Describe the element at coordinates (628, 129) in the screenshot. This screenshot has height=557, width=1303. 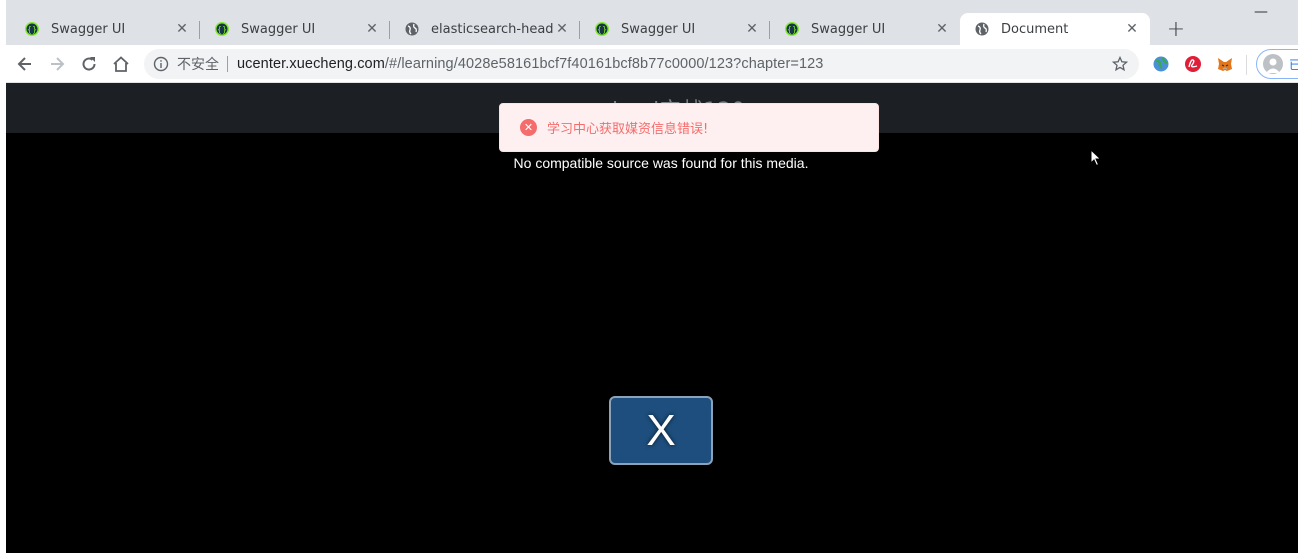
I see `toast-message: 学习中心获取媒资信息错误!` at that location.